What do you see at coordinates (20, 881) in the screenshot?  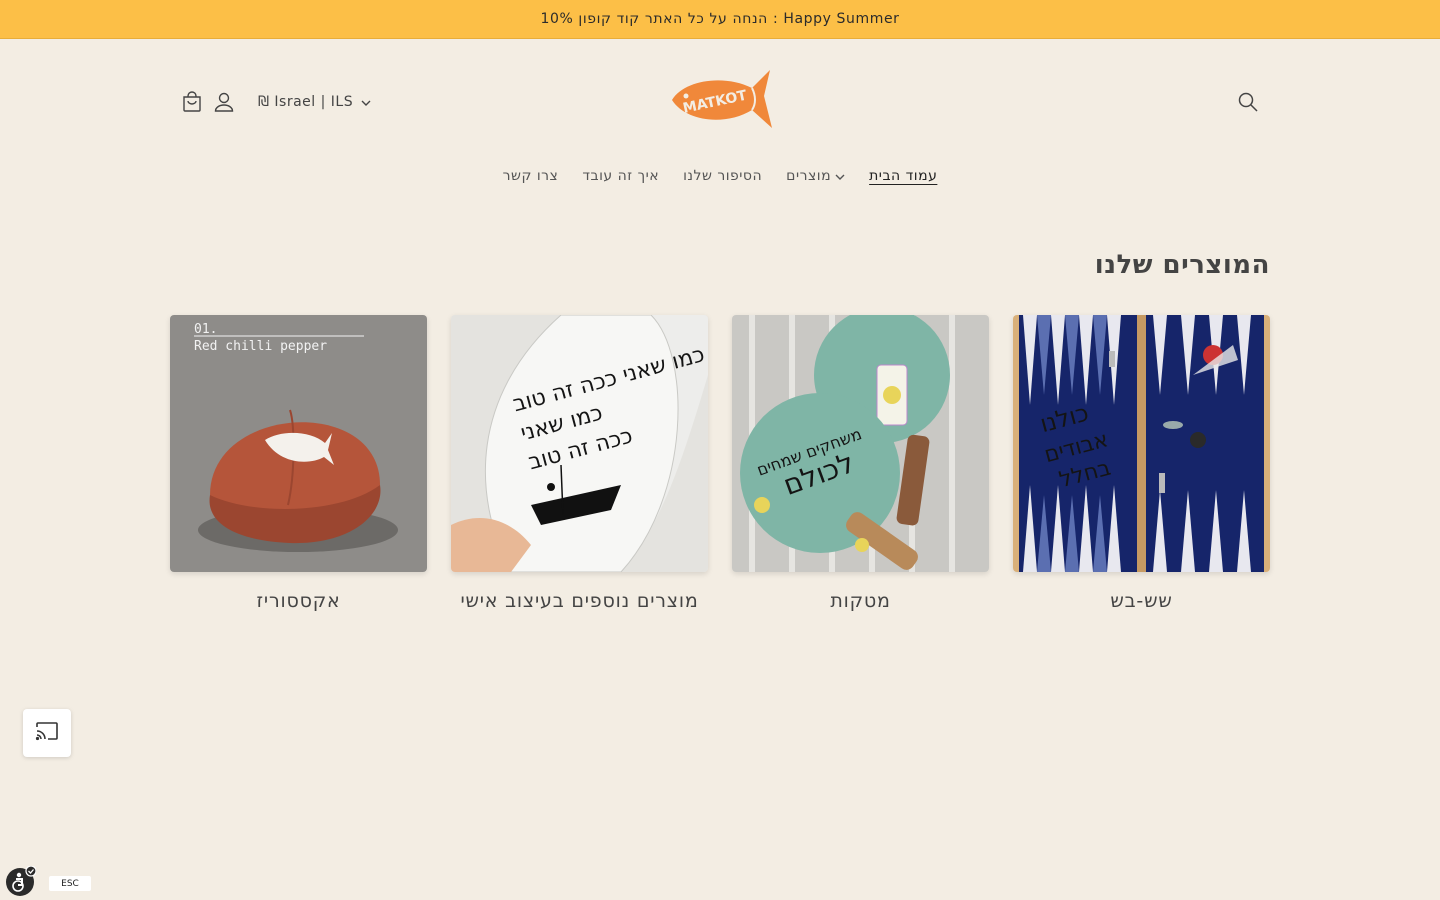 I see `accessibility-icon` at bounding box center [20, 881].